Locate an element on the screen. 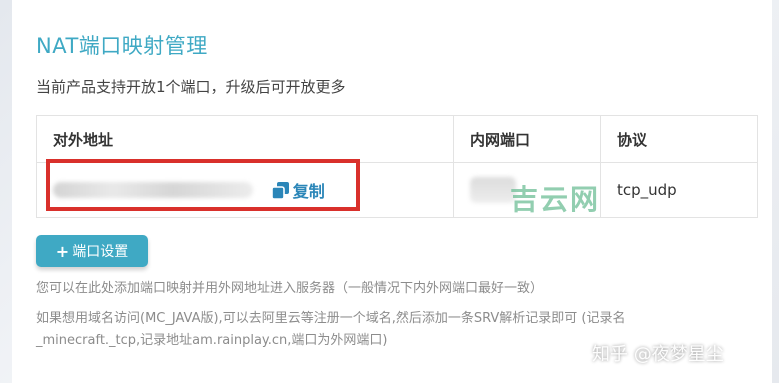 The image size is (779, 383). overlay-watermark: 吉云网 is located at coordinates (555, 199).